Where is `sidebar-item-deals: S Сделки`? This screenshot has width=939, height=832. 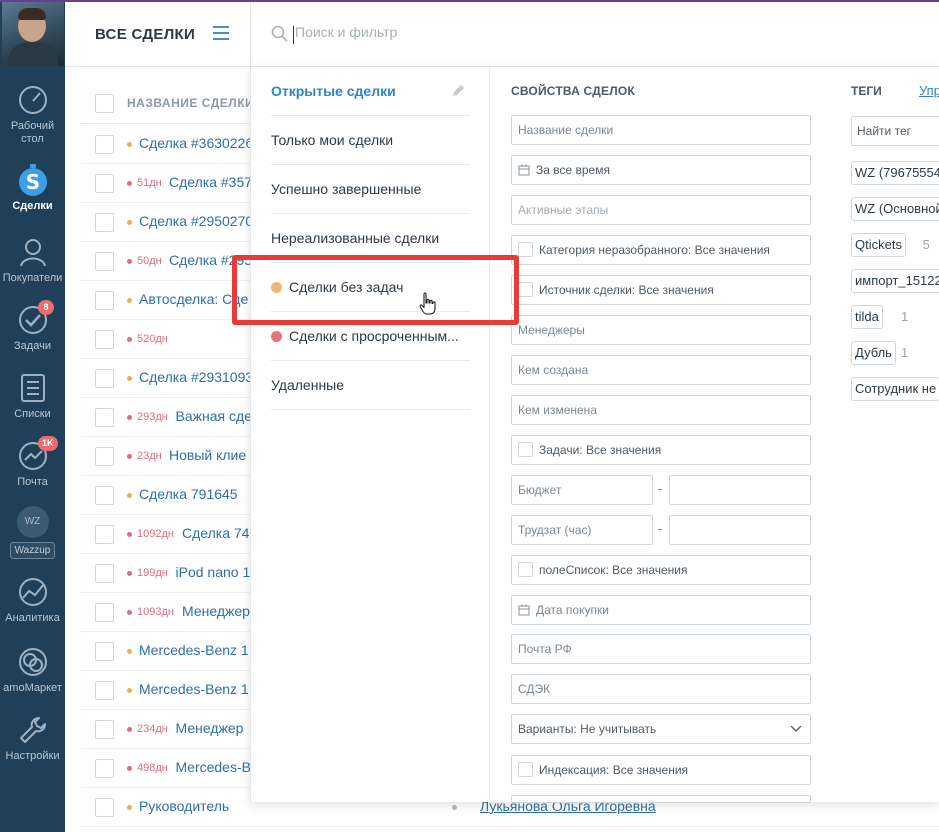 sidebar-item-deals: S Сделки is located at coordinates (32, 188).